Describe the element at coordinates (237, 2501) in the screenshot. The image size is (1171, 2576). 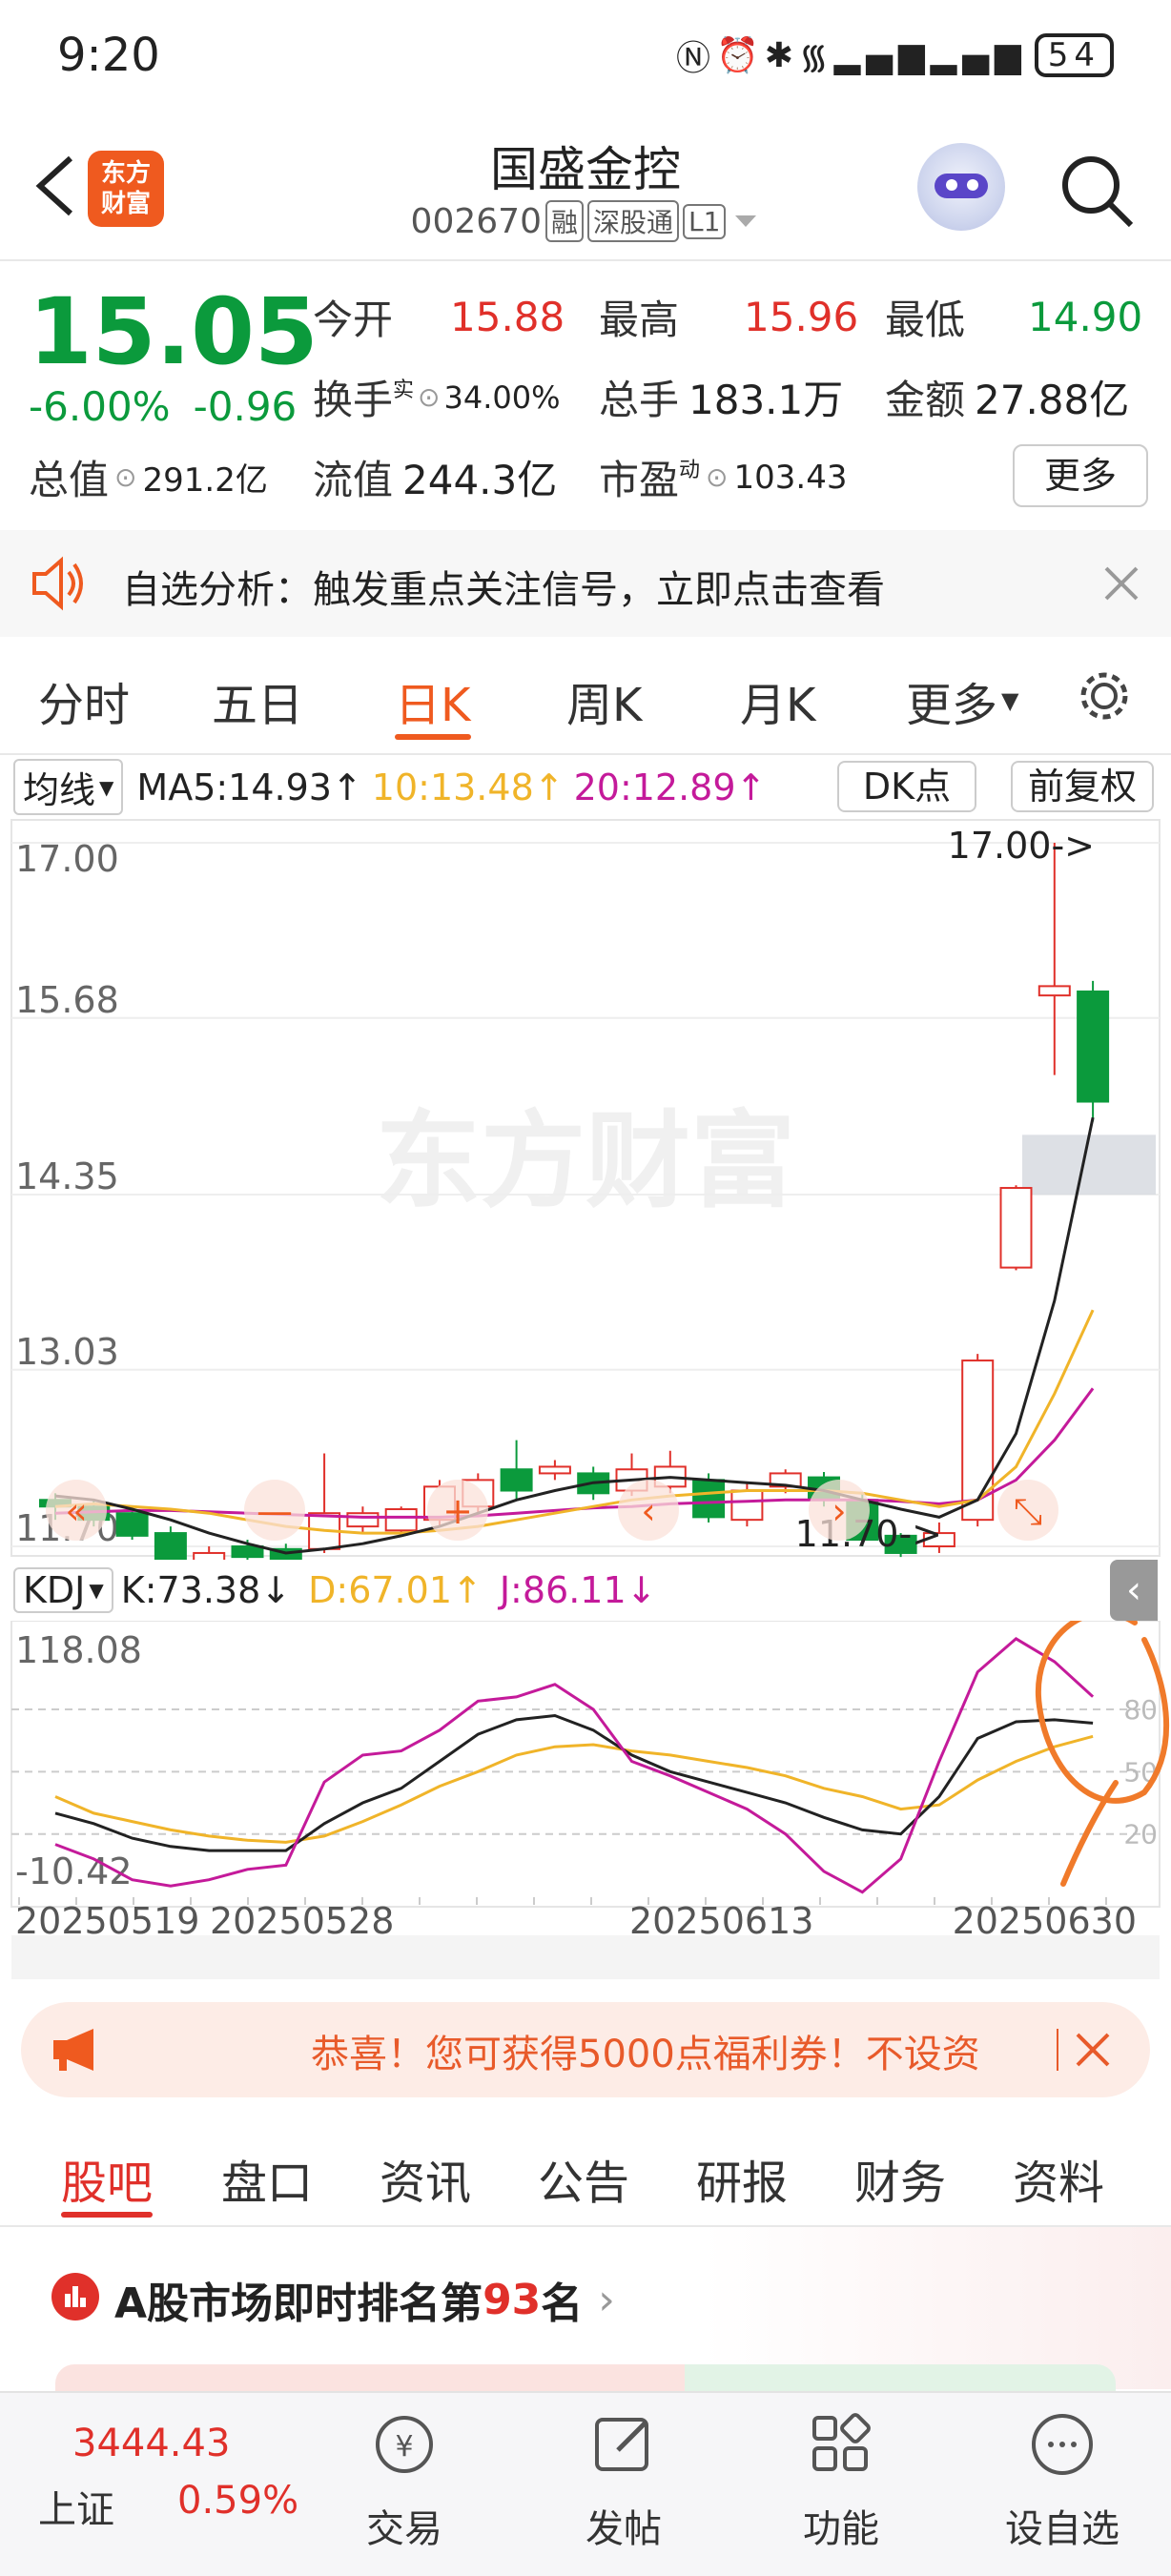
I see `index-change: 0.59%` at that location.